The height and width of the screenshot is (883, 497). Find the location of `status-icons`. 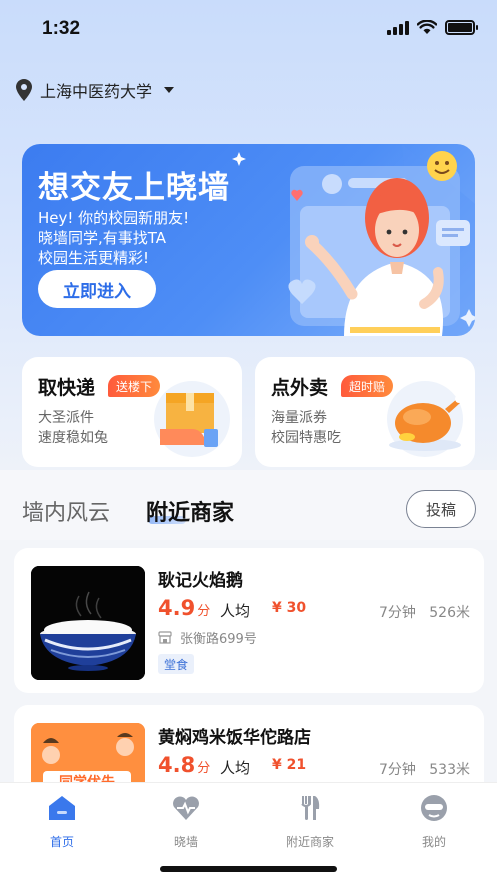

status-icons is located at coordinates (432, 27).